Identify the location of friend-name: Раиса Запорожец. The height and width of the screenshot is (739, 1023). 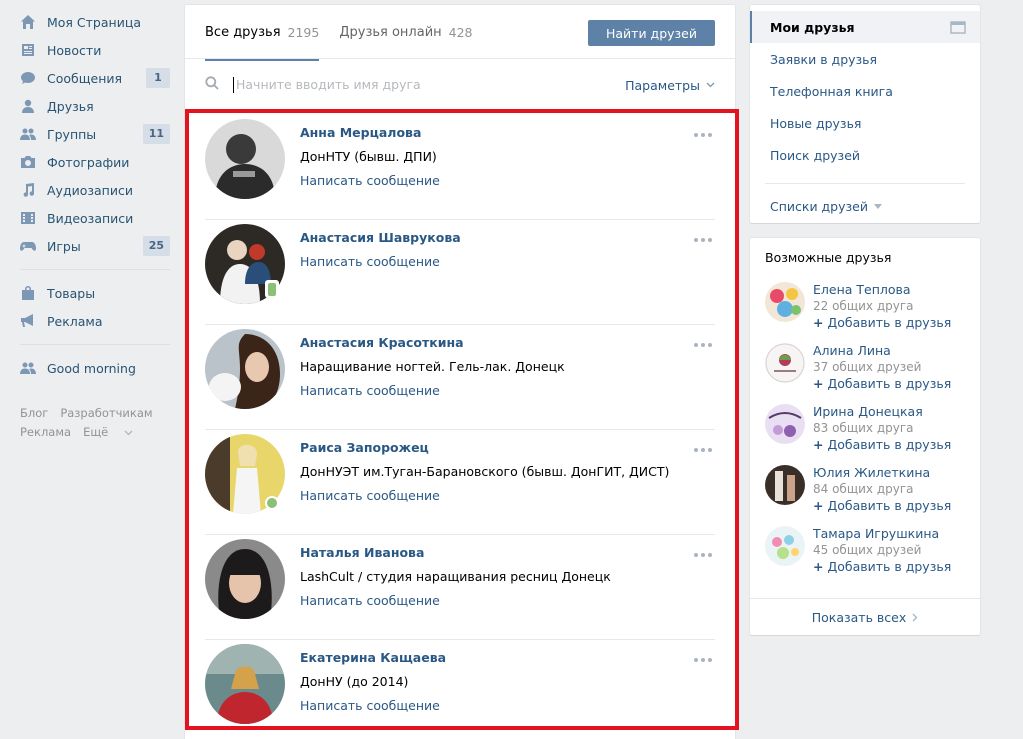
(364, 447).